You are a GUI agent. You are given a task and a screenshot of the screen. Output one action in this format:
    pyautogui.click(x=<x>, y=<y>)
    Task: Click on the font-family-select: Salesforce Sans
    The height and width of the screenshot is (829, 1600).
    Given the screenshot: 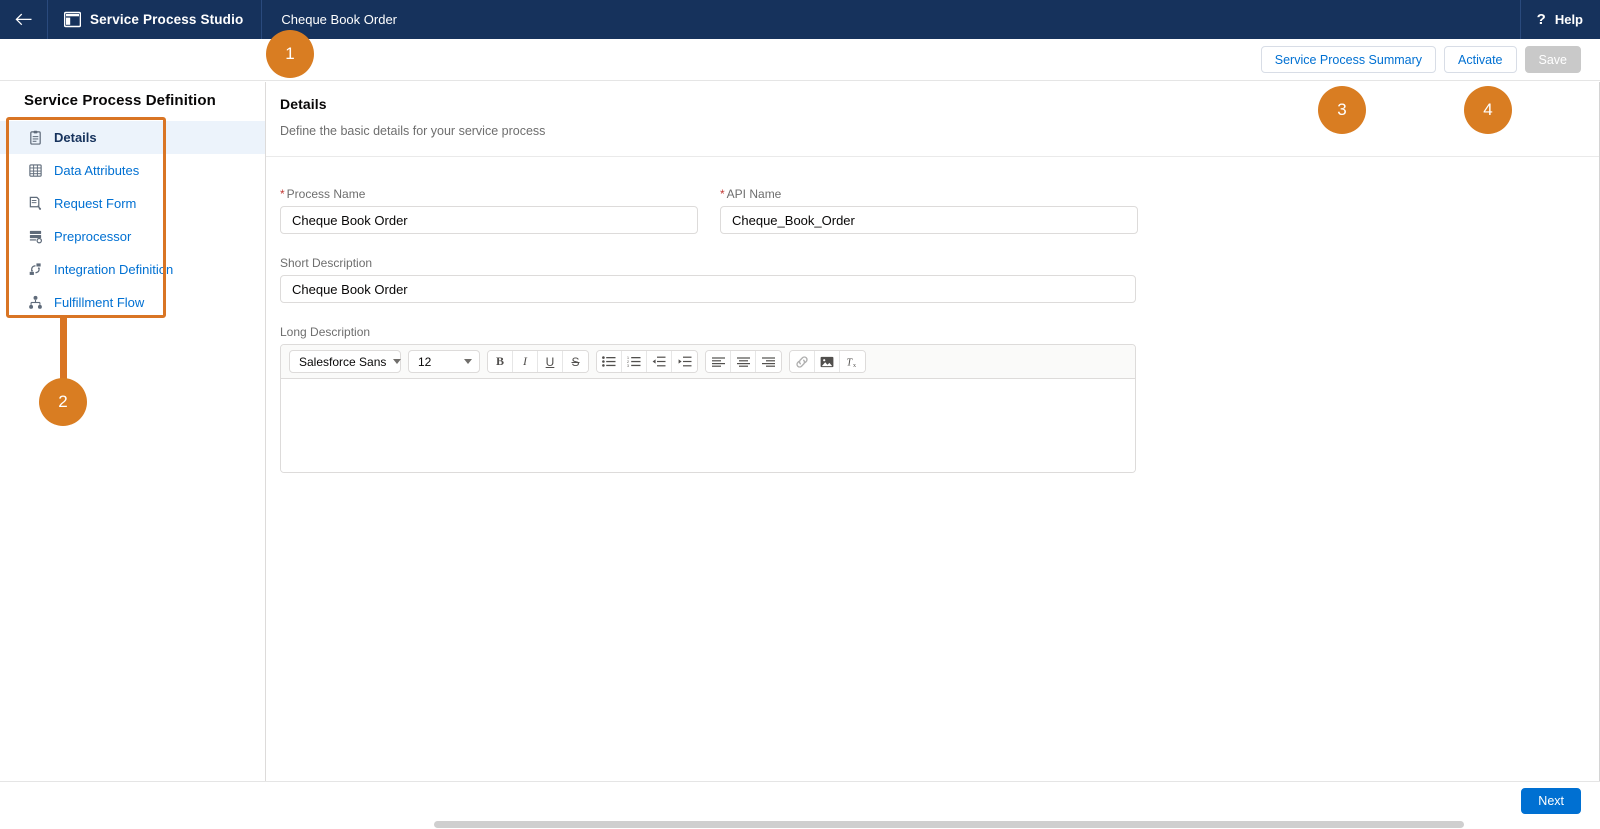 What is the action you would take?
    pyautogui.click(x=345, y=361)
    